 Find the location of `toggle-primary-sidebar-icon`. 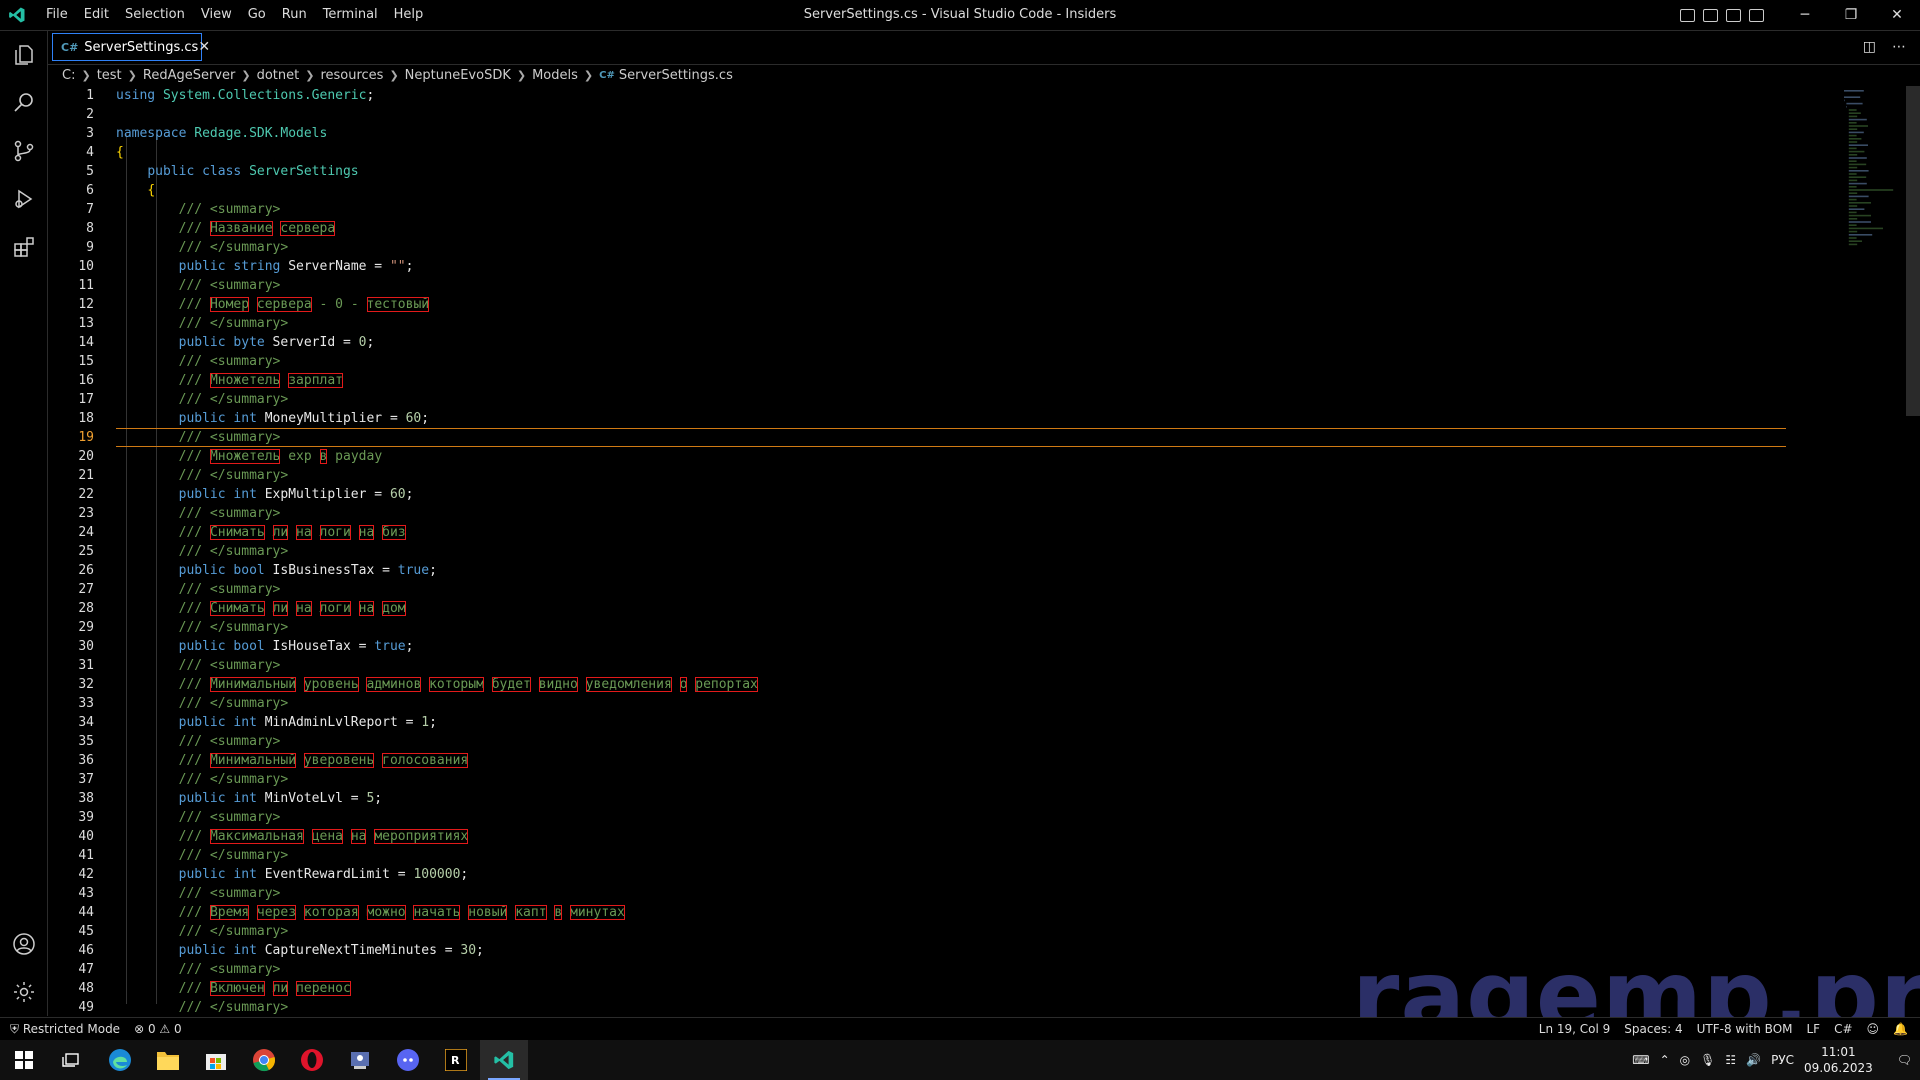

toggle-primary-sidebar-icon is located at coordinates (1687, 15).